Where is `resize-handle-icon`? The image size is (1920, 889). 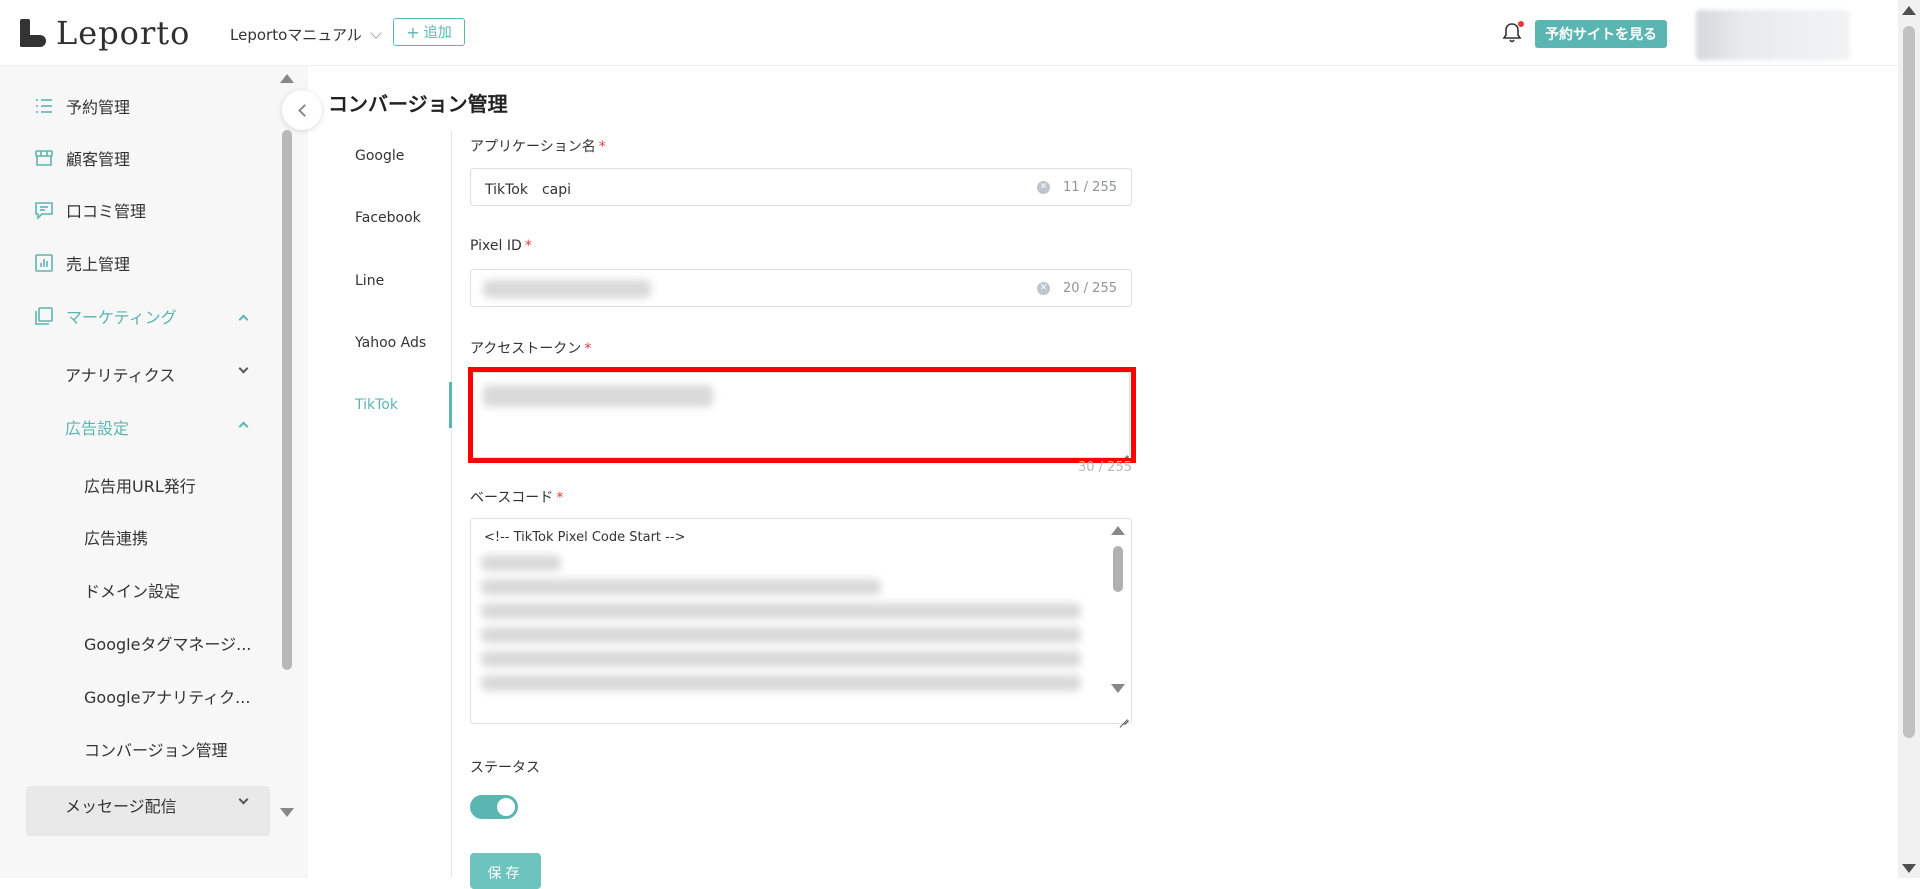 resize-handle-icon is located at coordinates (1124, 716).